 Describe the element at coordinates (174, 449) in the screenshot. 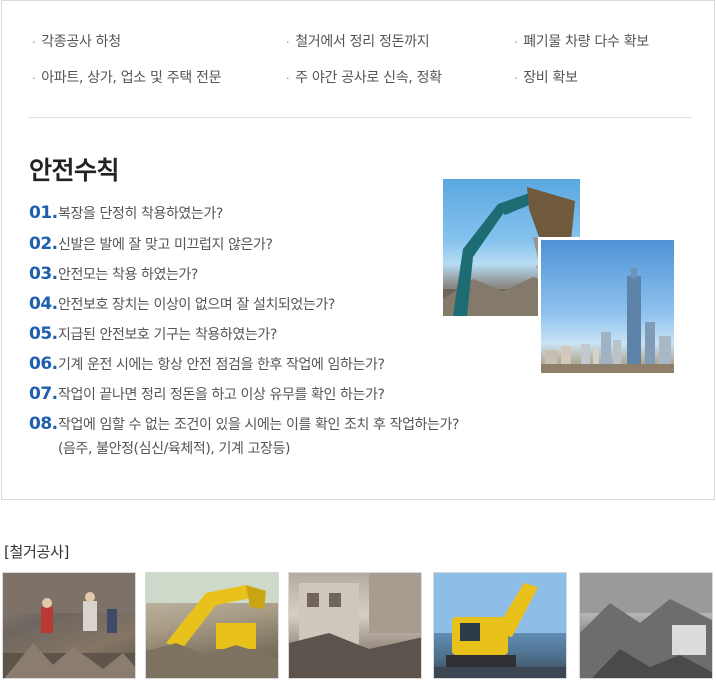

I see `safety-rule-note: (음주, 불안정(심신/육체적), 기계 고장등)` at that location.